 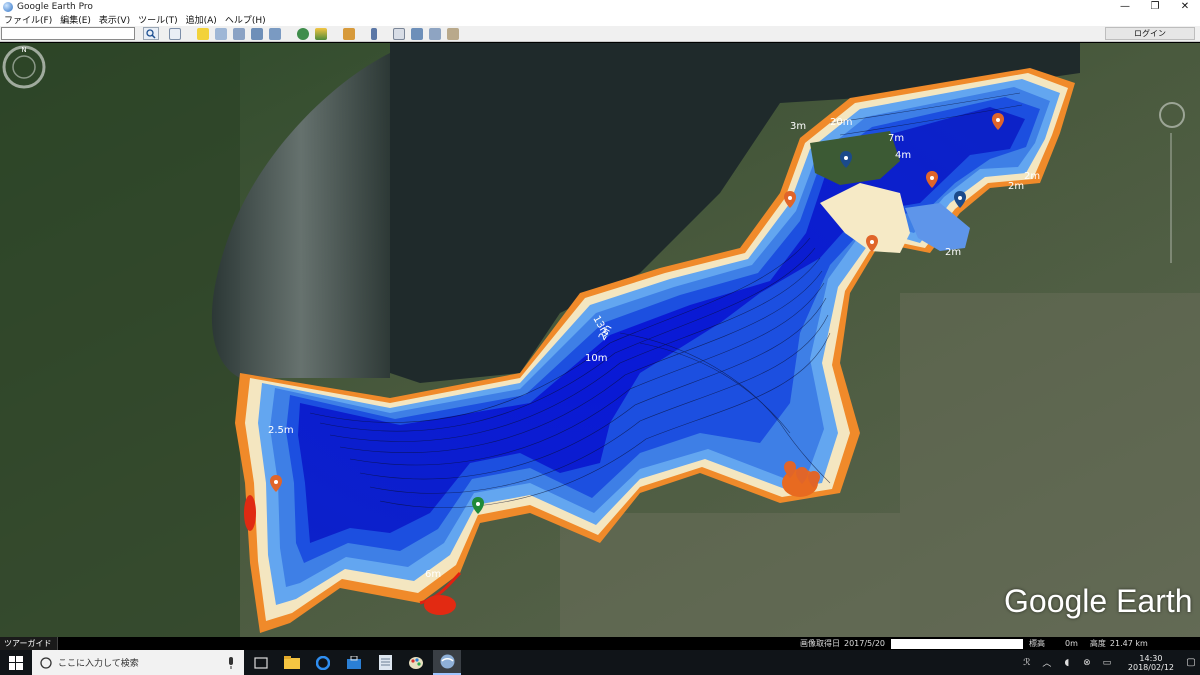 What do you see at coordinates (1171, 198) in the screenshot?
I see `zoom-slider` at bounding box center [1171, 198].